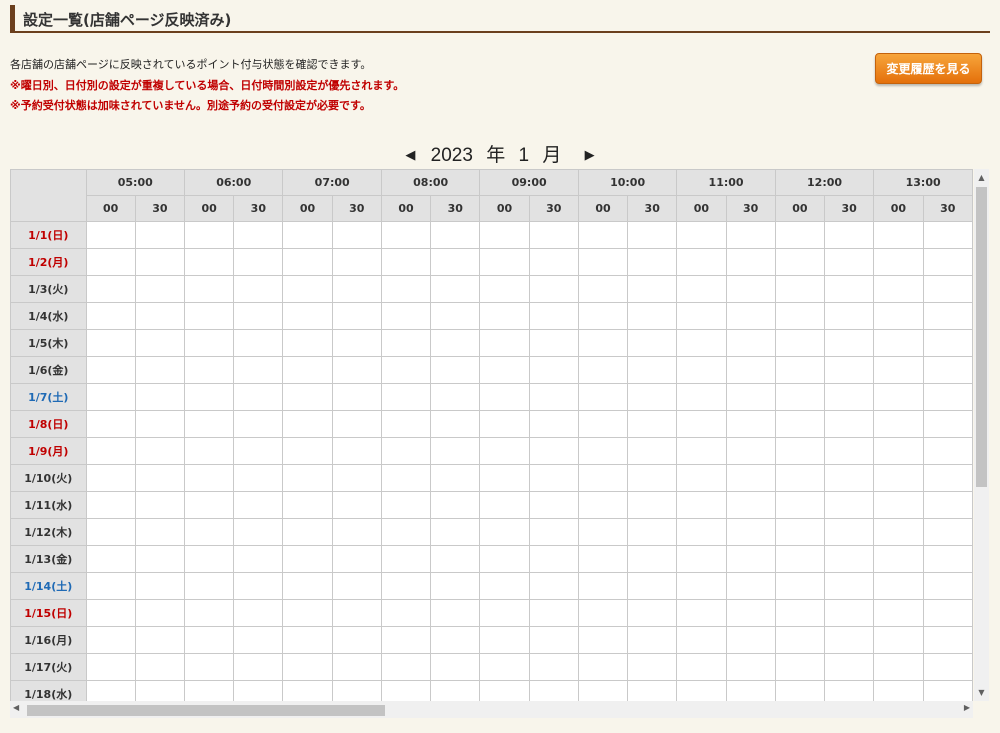 This screenshot has height=733, width=1000. Describe the element at coordinates (981, 337) in the screenshot. I see `vertical-scroll-thumb` at that location.